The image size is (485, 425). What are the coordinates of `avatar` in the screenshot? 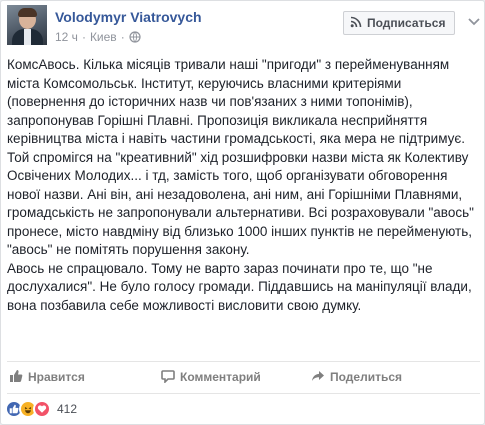 It's located at (27, 25).